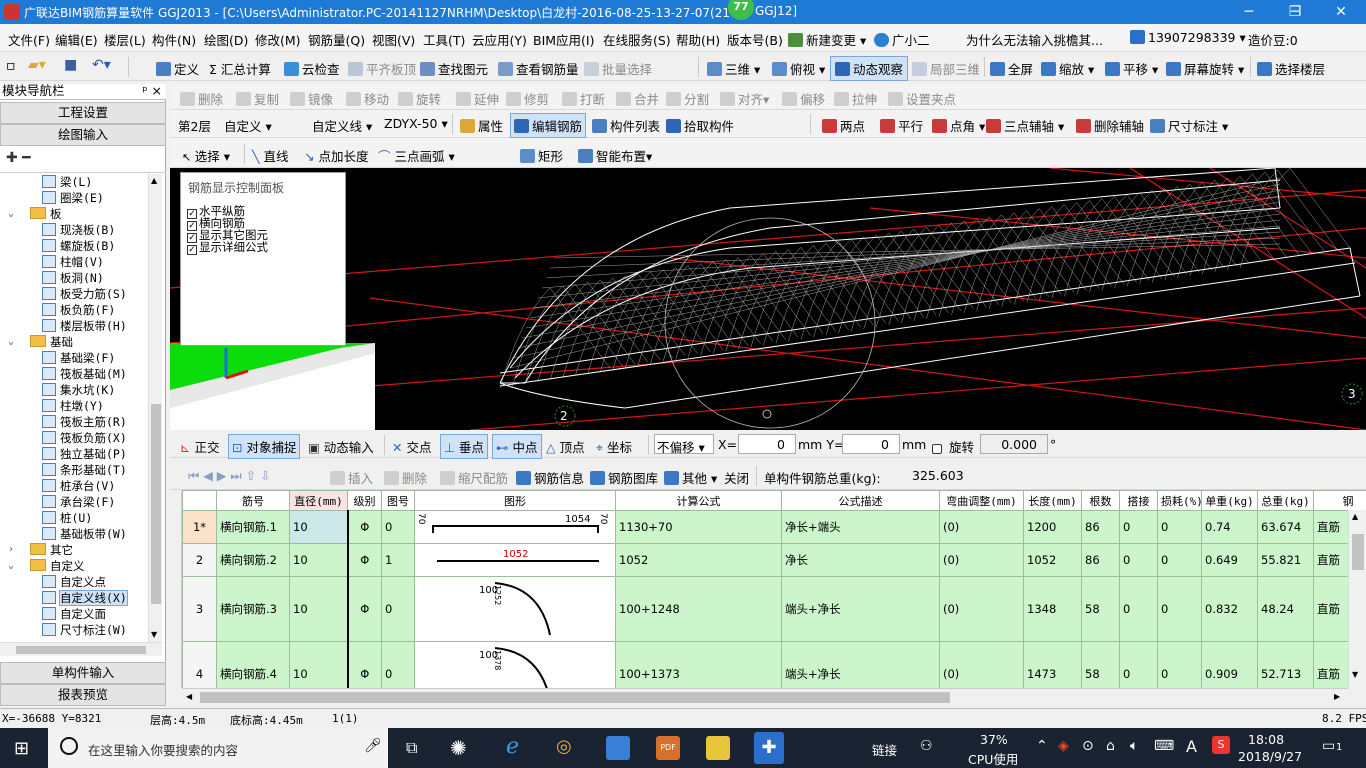  What do you see at coordinates (253, 609) in the screenshot?
I see `grid-cell-name: 横向钢筋.3` at bounding box center [253, 609].